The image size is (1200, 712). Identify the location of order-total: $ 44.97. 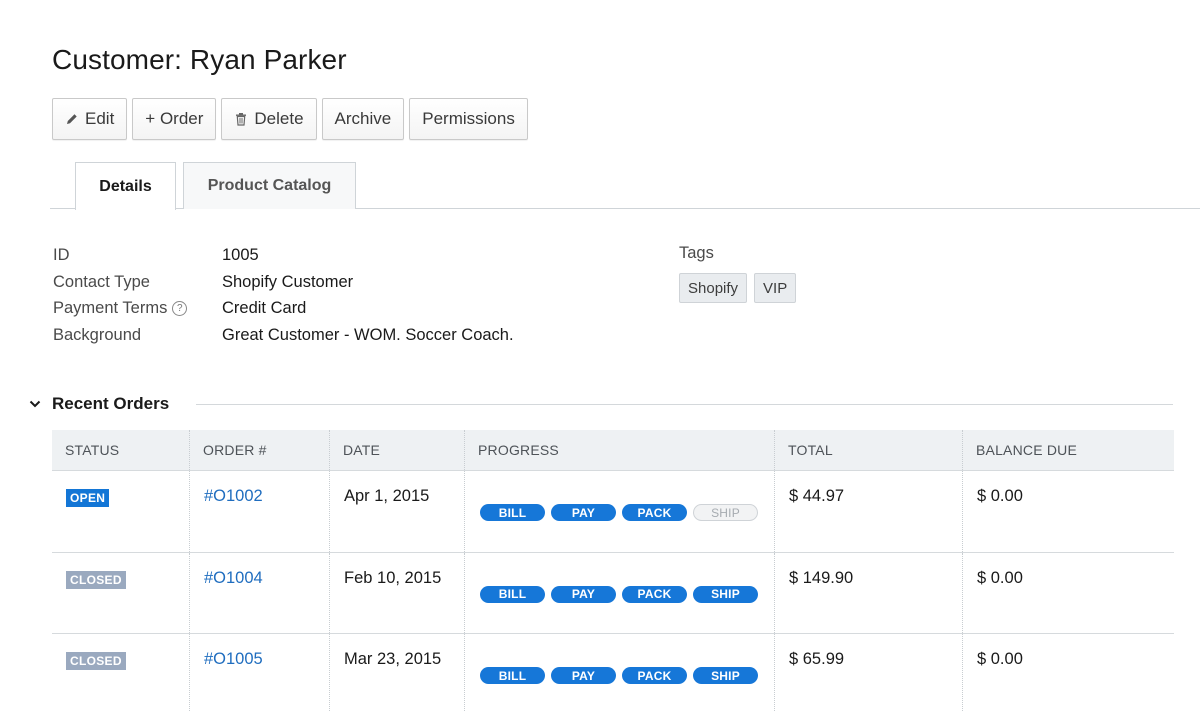
(869, 511).